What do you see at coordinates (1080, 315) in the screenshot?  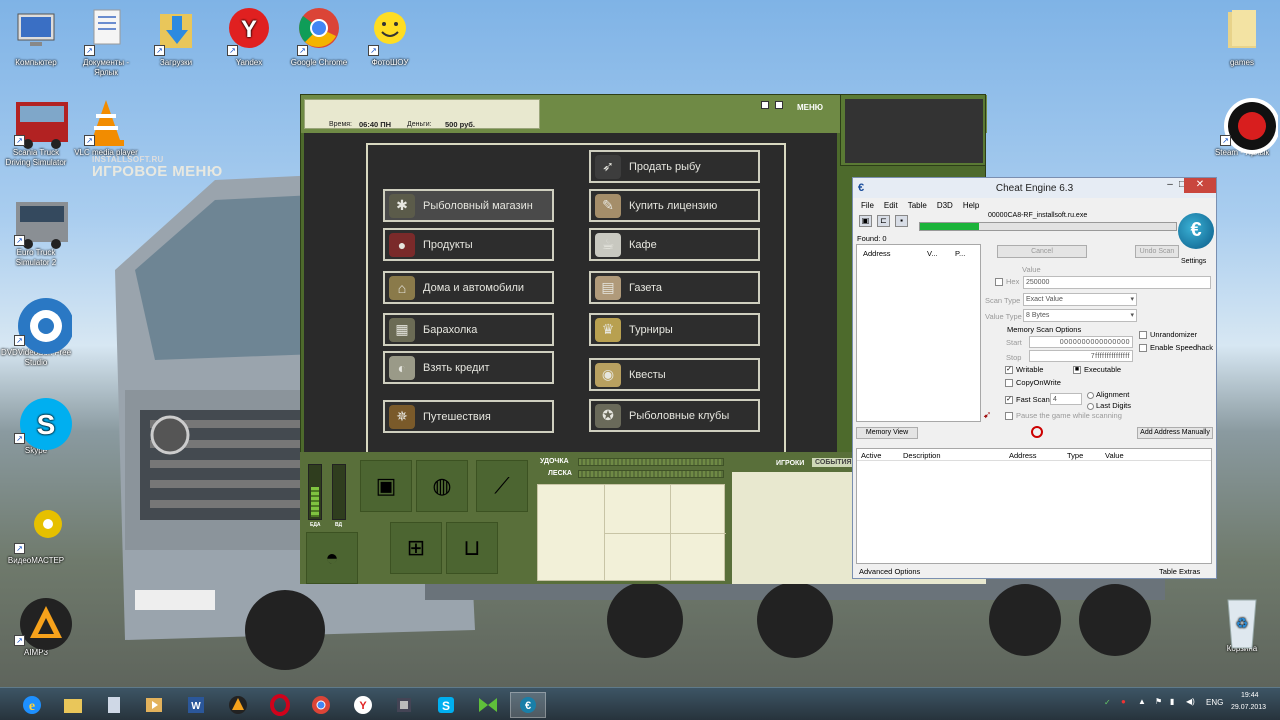 I see `value-type-select: 8 Bytes ▾` at bounding box center [1080, 315].